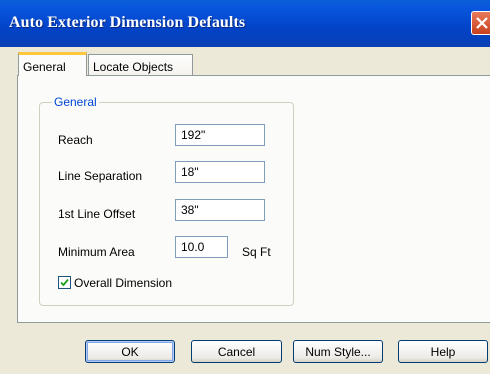 This screenshot has width=490, height=374. I want to click on close-button, so click(480, 23).